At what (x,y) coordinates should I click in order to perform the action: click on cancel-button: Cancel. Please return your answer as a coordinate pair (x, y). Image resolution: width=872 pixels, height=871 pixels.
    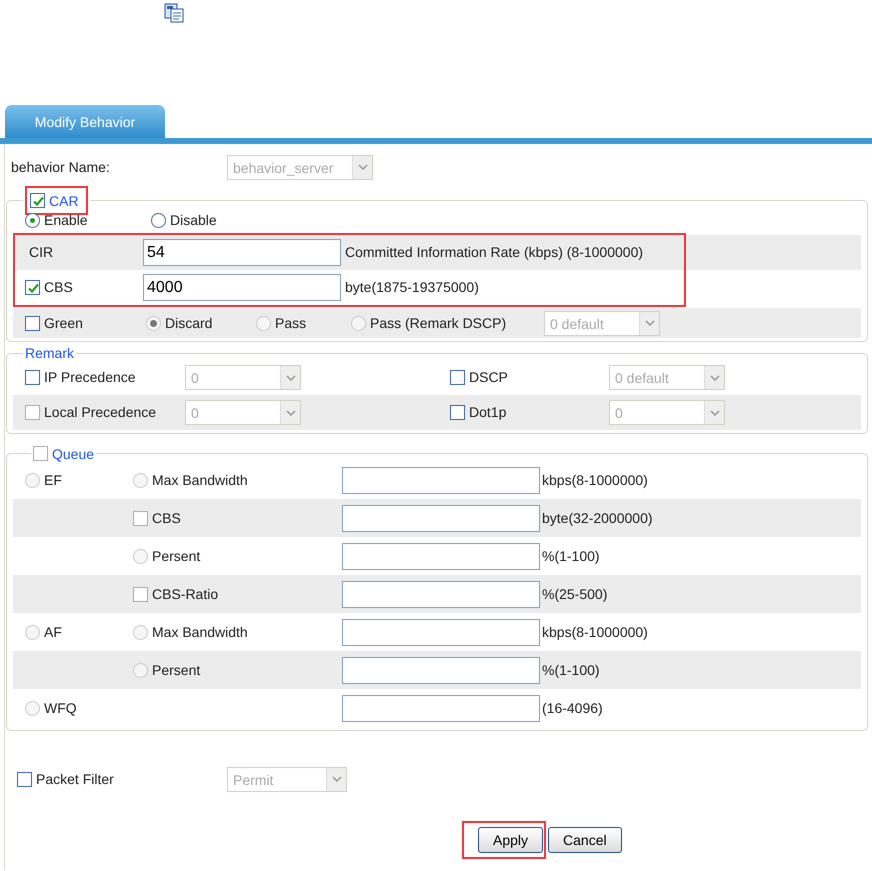
    Looking at the image, I should click on (585, 840).